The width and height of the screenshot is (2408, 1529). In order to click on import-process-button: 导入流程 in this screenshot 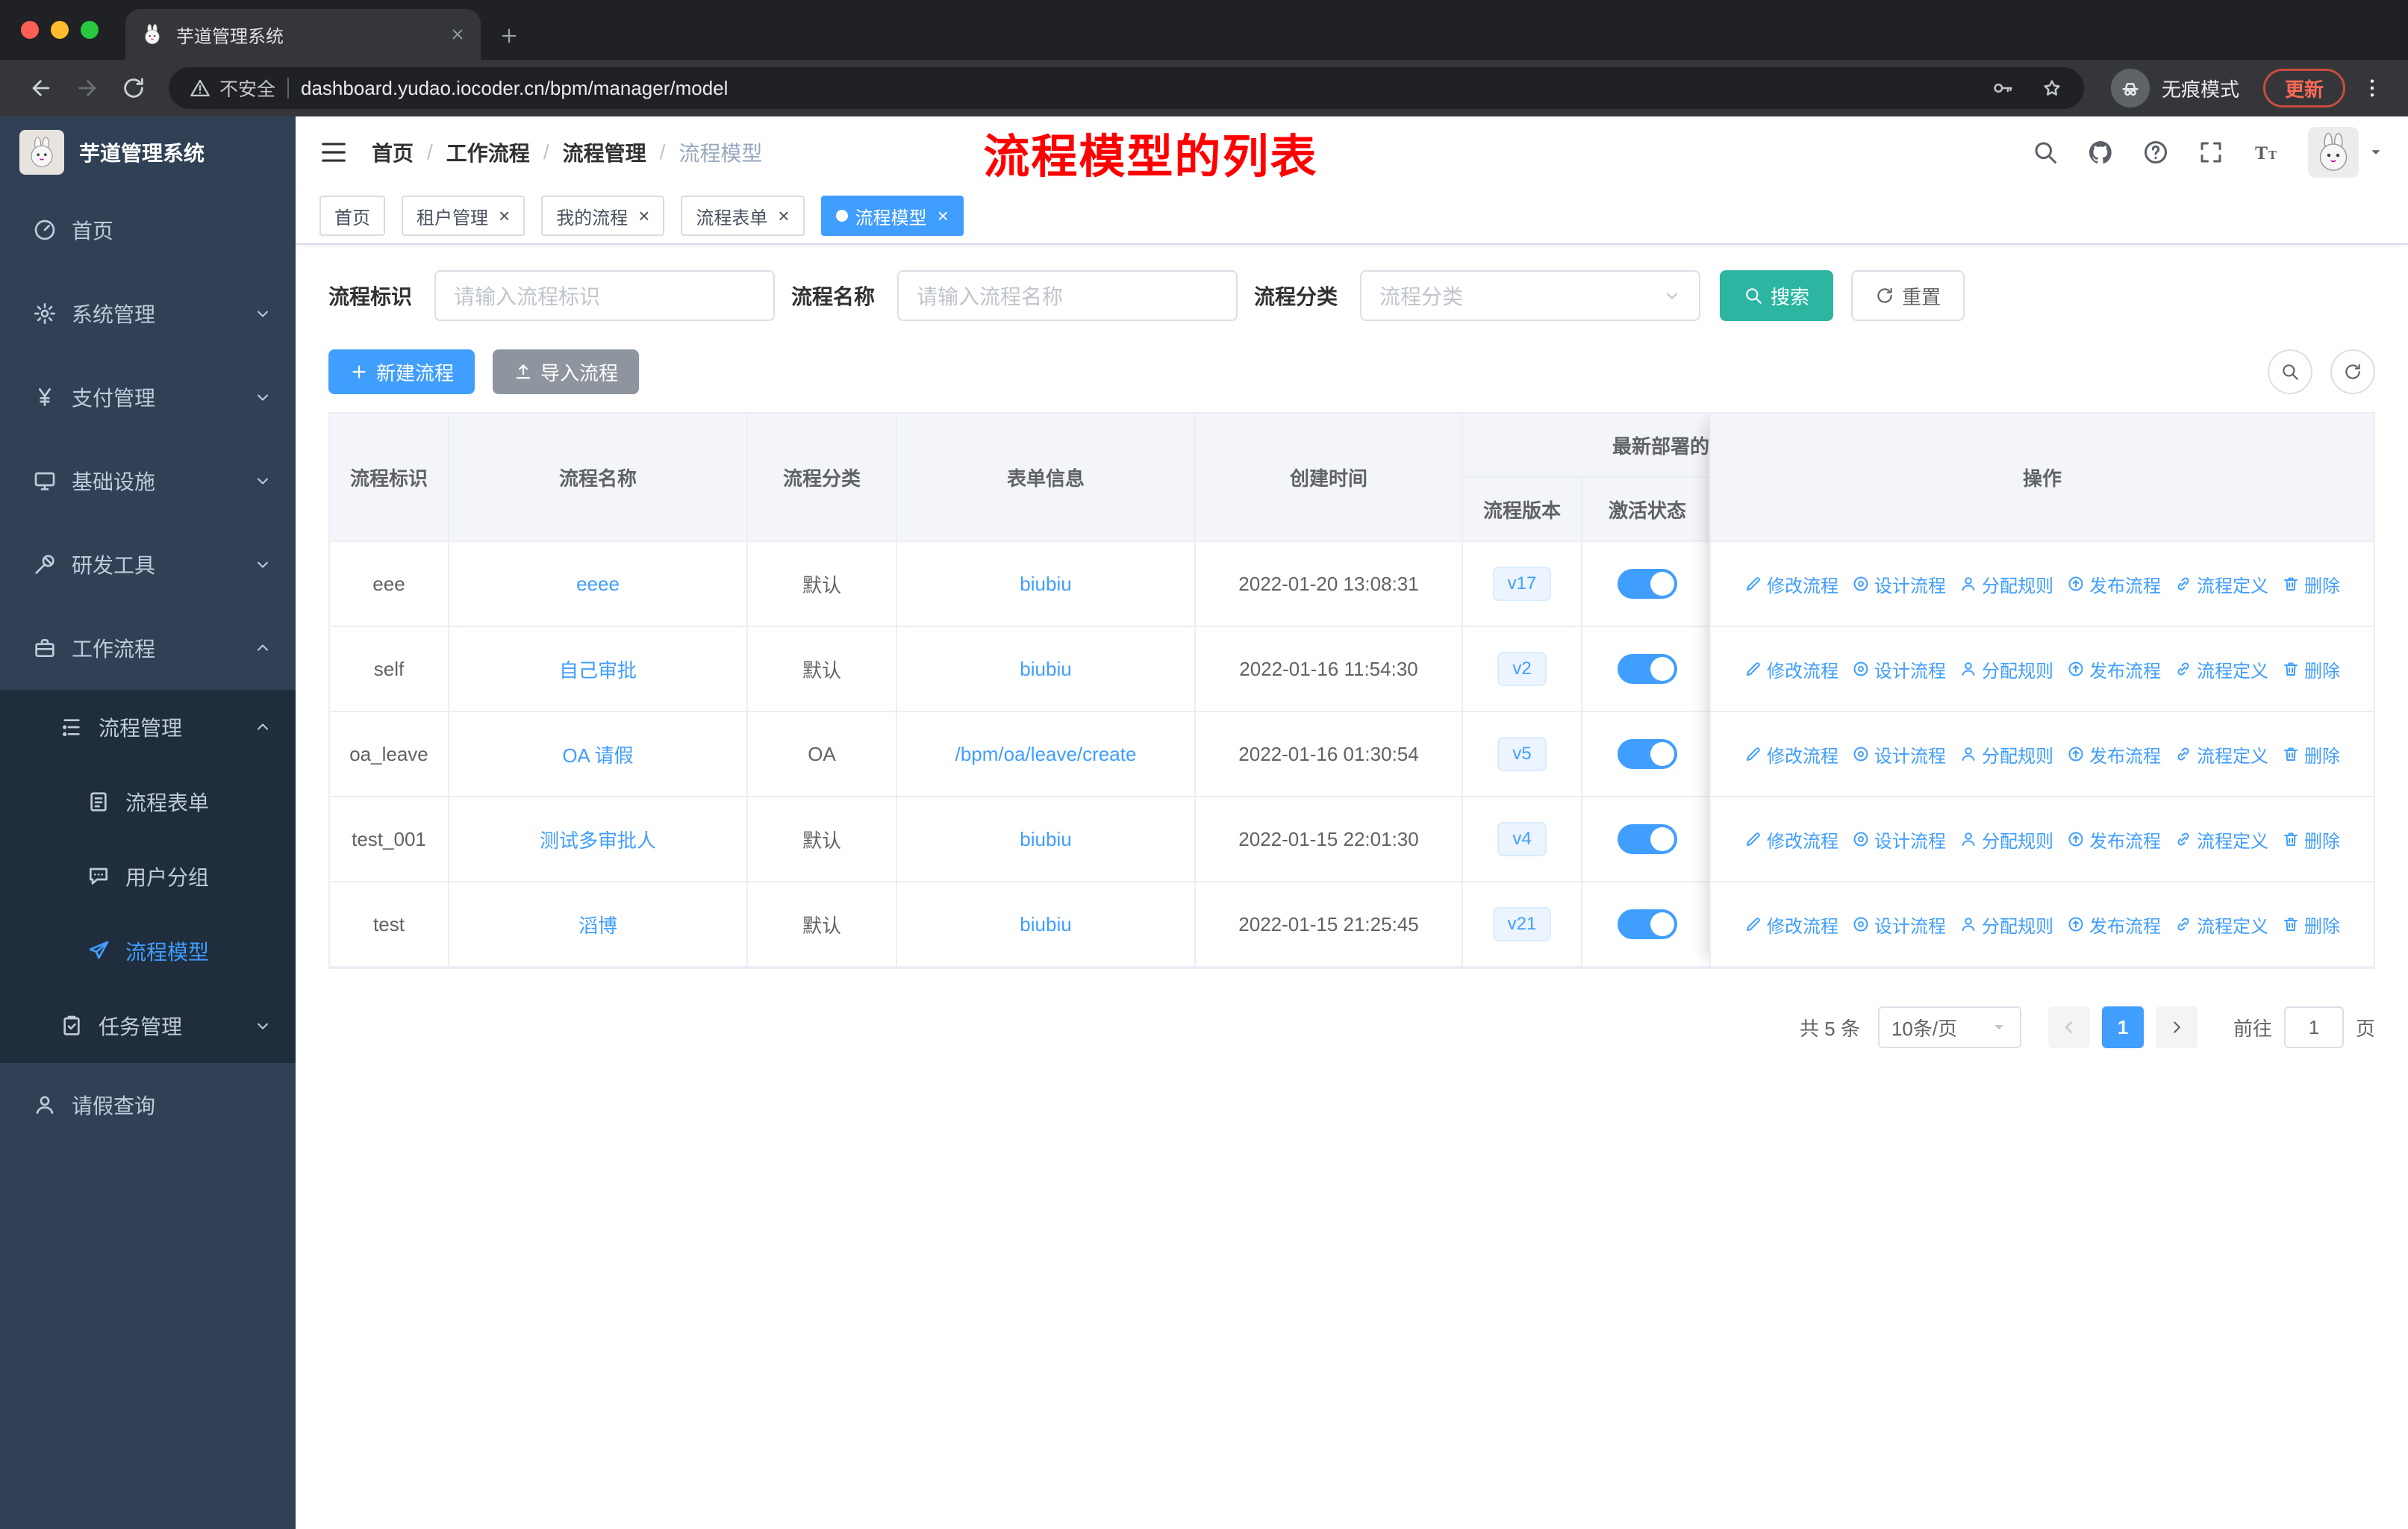, I will do `click(566, 371)`.